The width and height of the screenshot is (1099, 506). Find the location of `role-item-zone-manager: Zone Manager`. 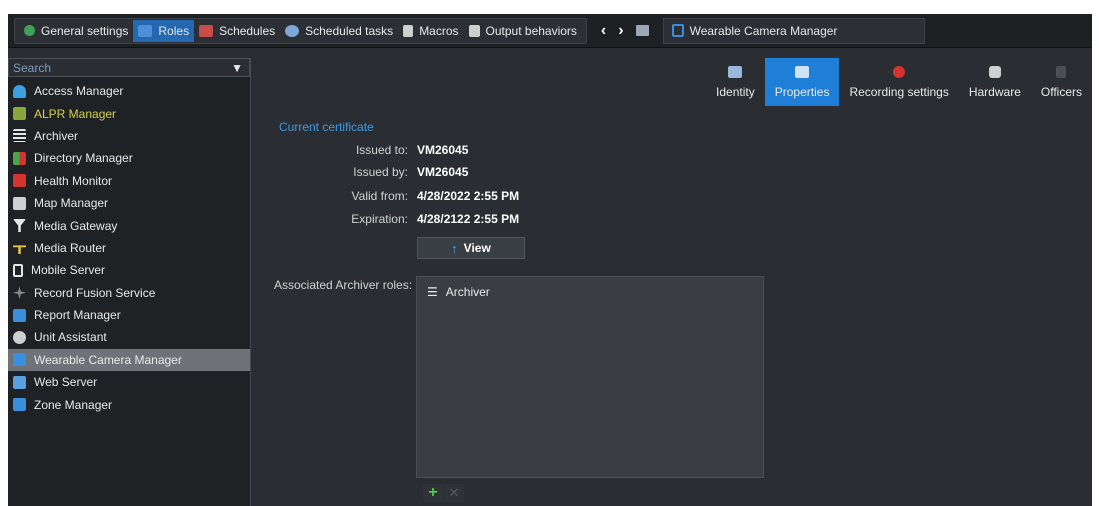

role-item-zone-manager: Zone Manager is located at coordinates (129, 404).